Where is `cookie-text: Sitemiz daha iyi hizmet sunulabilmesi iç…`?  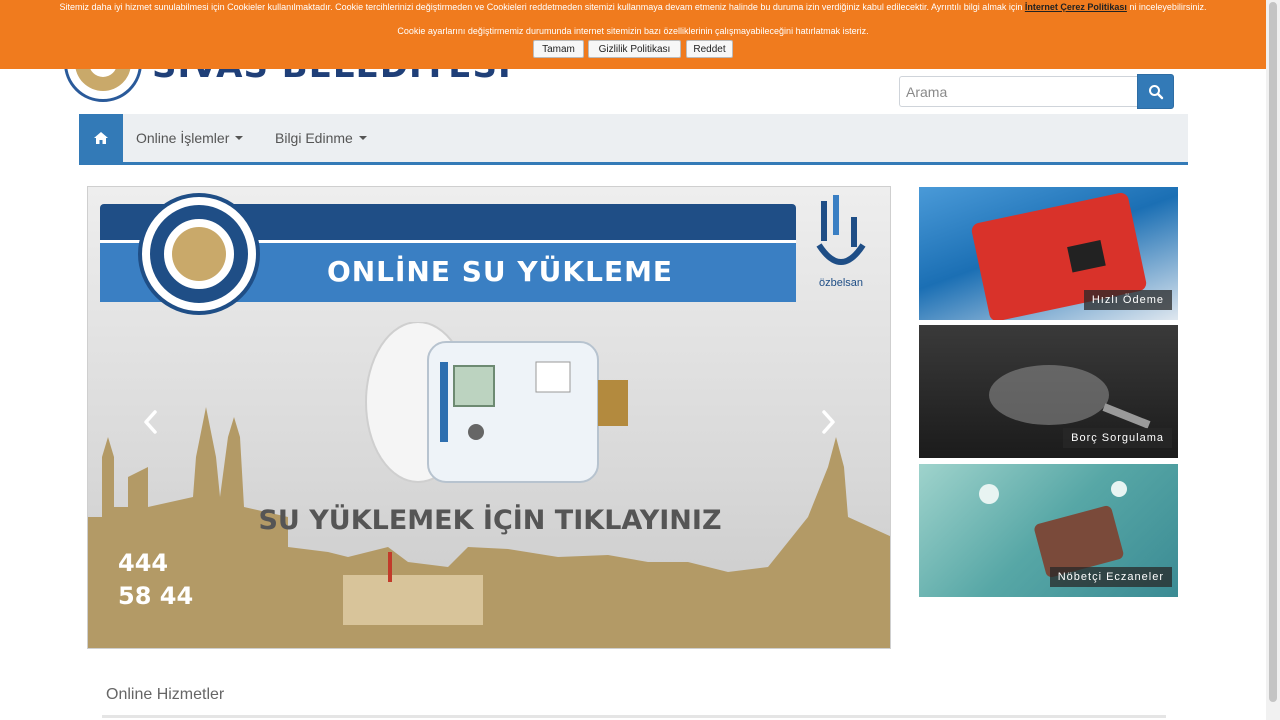 cookie-text: Sitemiz daha iyi hizmet sunulabilmesi iç… is located at coordinates (541, 7).